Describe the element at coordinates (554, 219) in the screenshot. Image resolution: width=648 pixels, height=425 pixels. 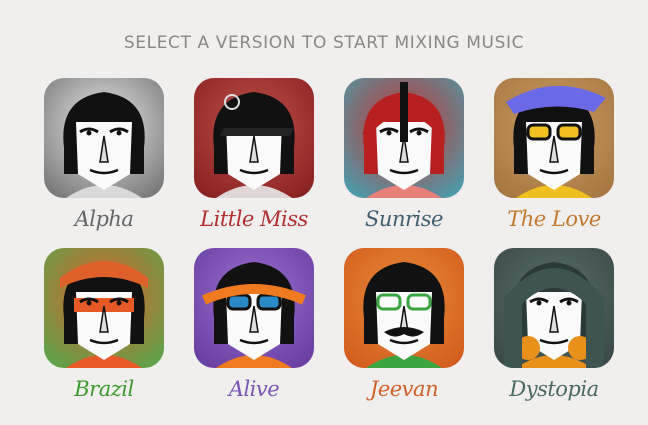
I see `version-label-the-love: The Love` at that location.